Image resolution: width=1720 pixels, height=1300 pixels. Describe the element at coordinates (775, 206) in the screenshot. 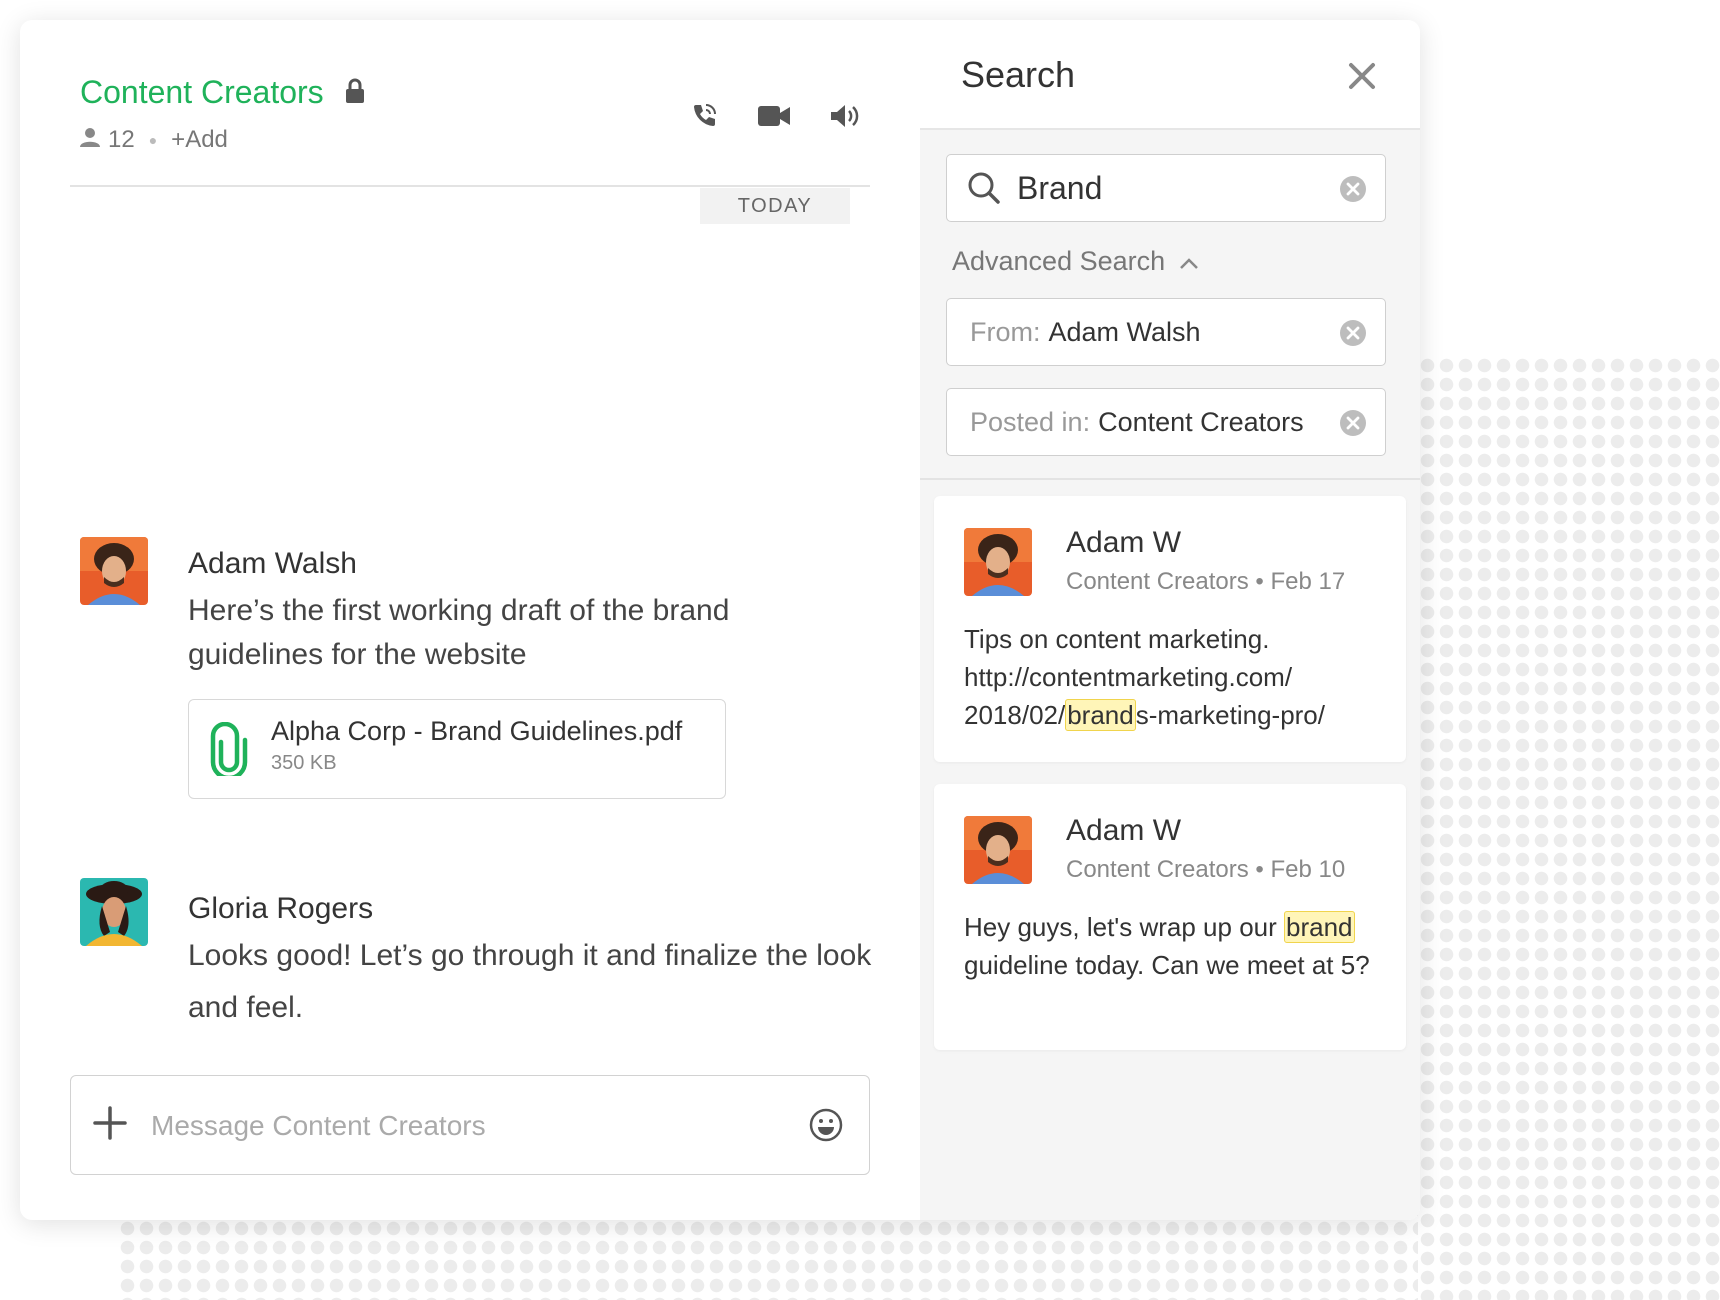

I see `date-separator: TODAY` at that location.